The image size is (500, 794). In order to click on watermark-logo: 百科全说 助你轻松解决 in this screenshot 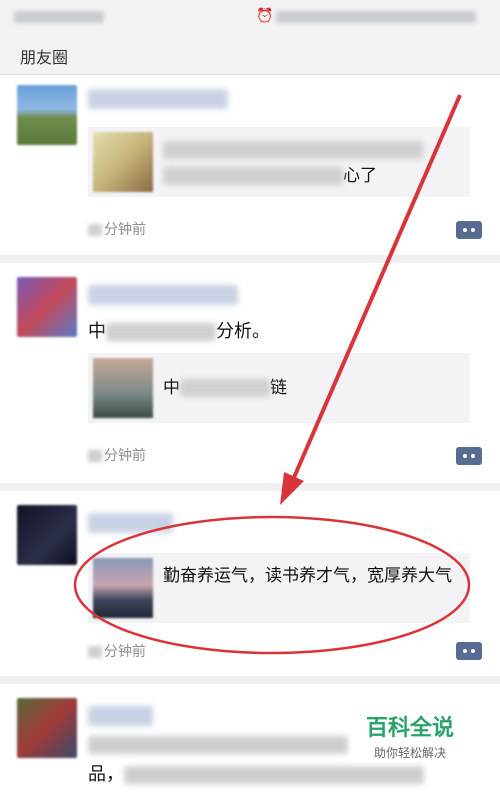, I will do `click(410, 734)`.